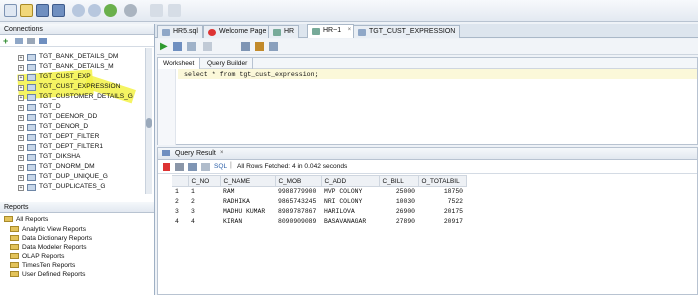  What do you see at coordinates (78, 10) in the screenshot?
I see `undo-icon` at bounding box center [78, 10].